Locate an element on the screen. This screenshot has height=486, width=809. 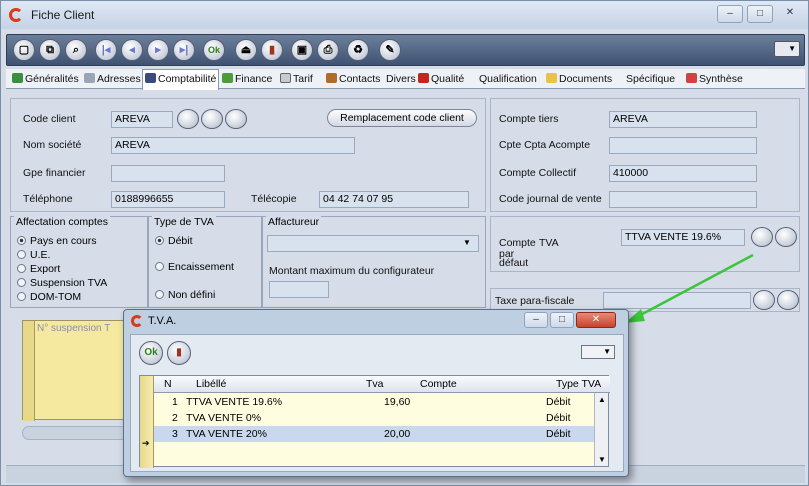
toolbar-dropdown: ▼ is located at coordinates (787, 49).